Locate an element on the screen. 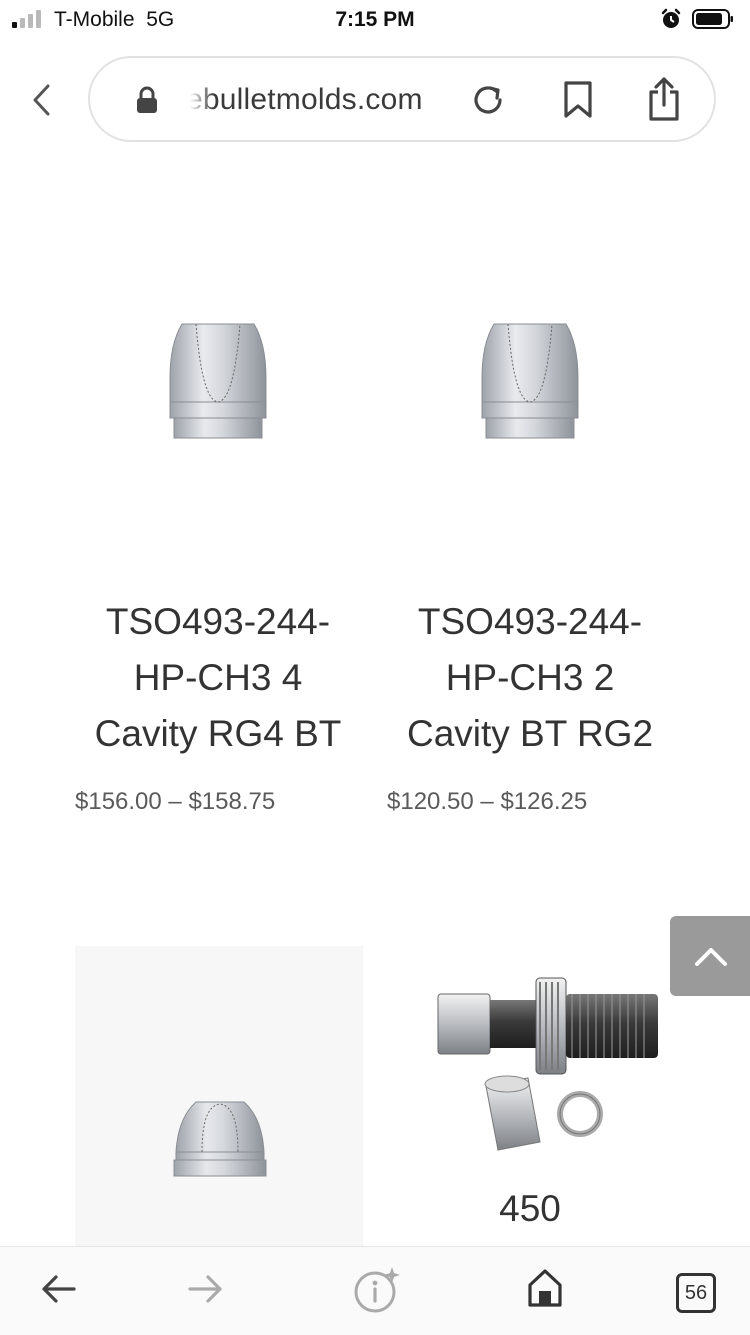 The width and height of the screenshot is (750, 1335). status-bar: T-Mobile 5G 7:15 PM is located at coordinates (375, 20).